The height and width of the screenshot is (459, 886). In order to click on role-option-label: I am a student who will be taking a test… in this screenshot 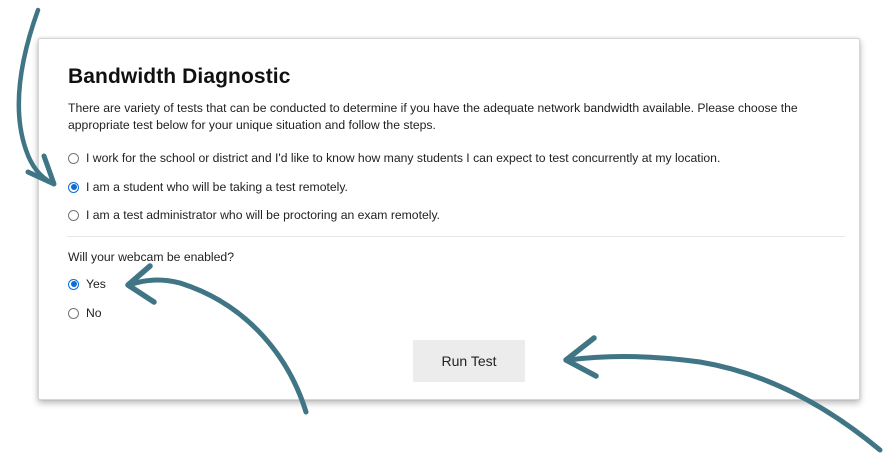, I will do `click(217, 187)`.